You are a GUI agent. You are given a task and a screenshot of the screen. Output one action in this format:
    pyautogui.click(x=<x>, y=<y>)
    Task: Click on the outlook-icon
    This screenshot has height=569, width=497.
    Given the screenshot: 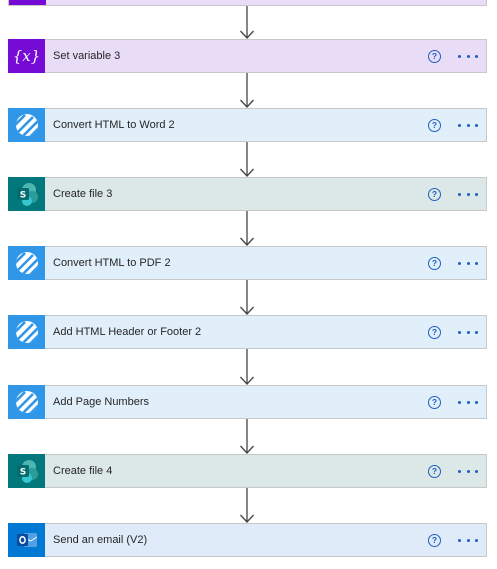 What is the action you would take?
    pyautogui.click(x=26, y=539)
    